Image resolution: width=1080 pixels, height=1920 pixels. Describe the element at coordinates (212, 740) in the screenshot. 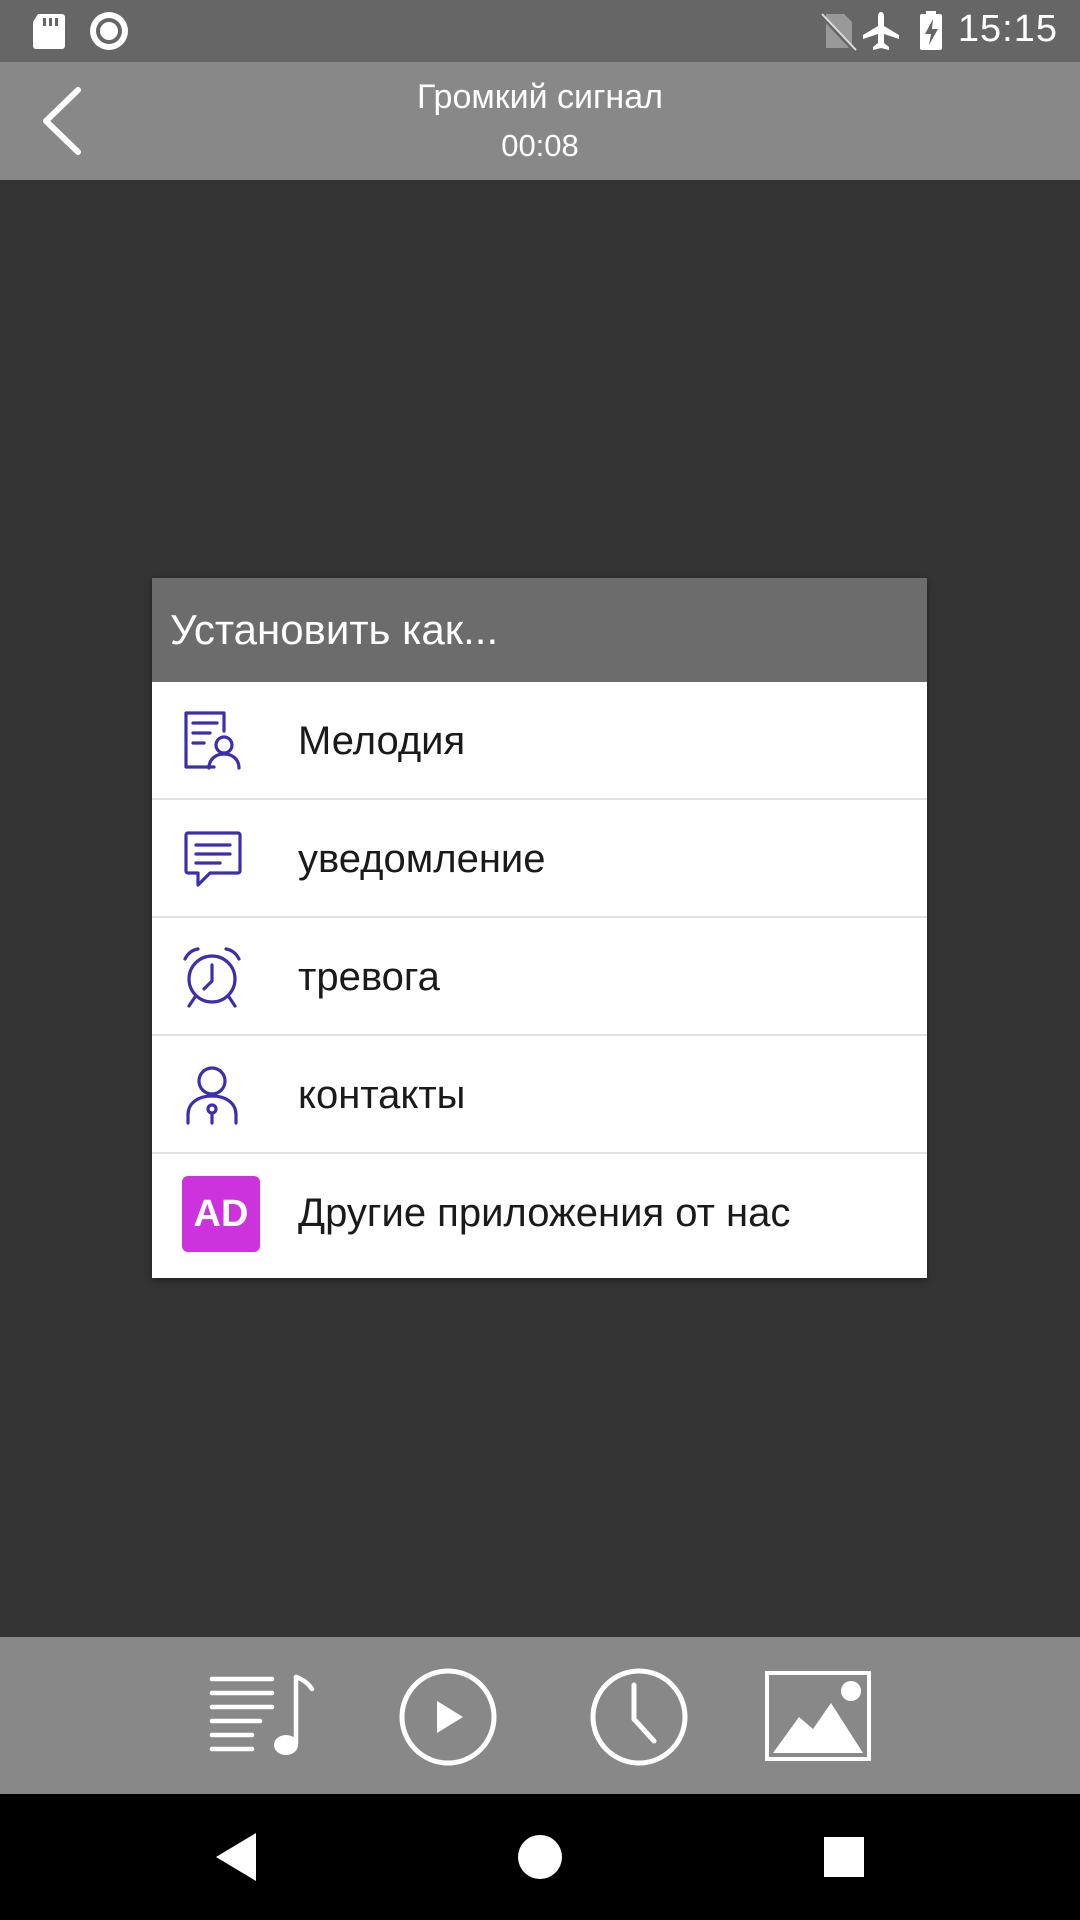

I see `ringtone-contact-icon` at that location.